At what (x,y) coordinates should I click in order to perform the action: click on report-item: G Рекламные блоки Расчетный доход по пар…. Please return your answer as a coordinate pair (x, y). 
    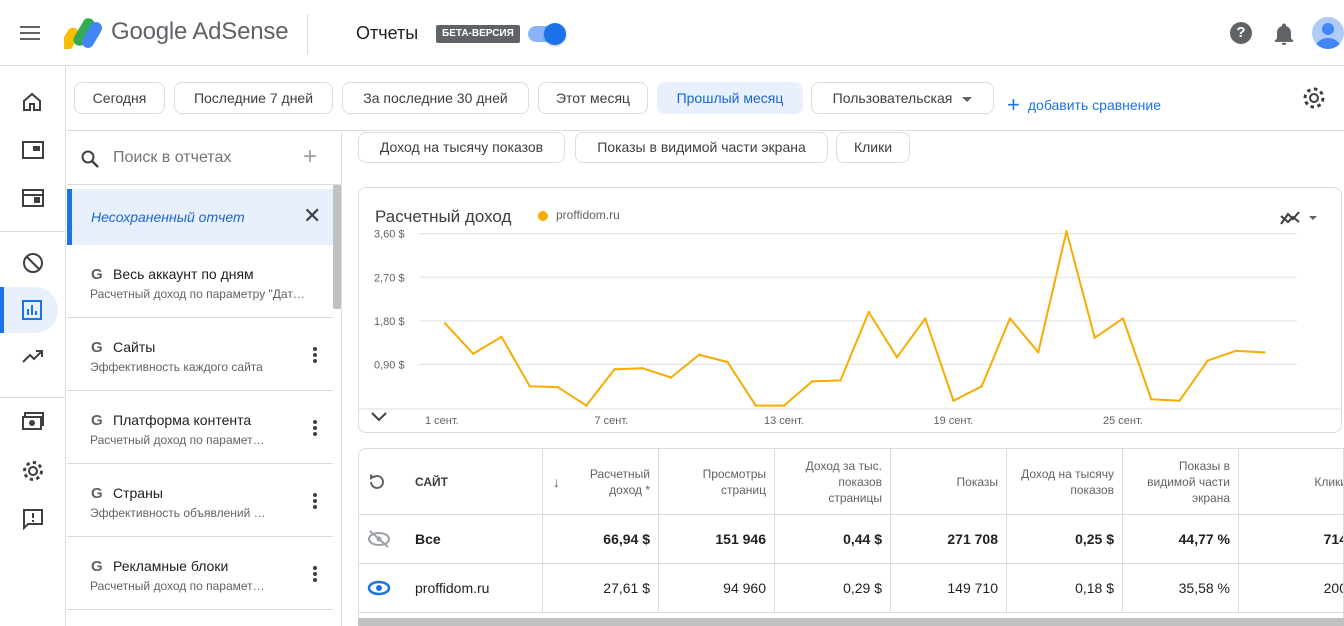
    Looking at the image, I should click on (200, 574).